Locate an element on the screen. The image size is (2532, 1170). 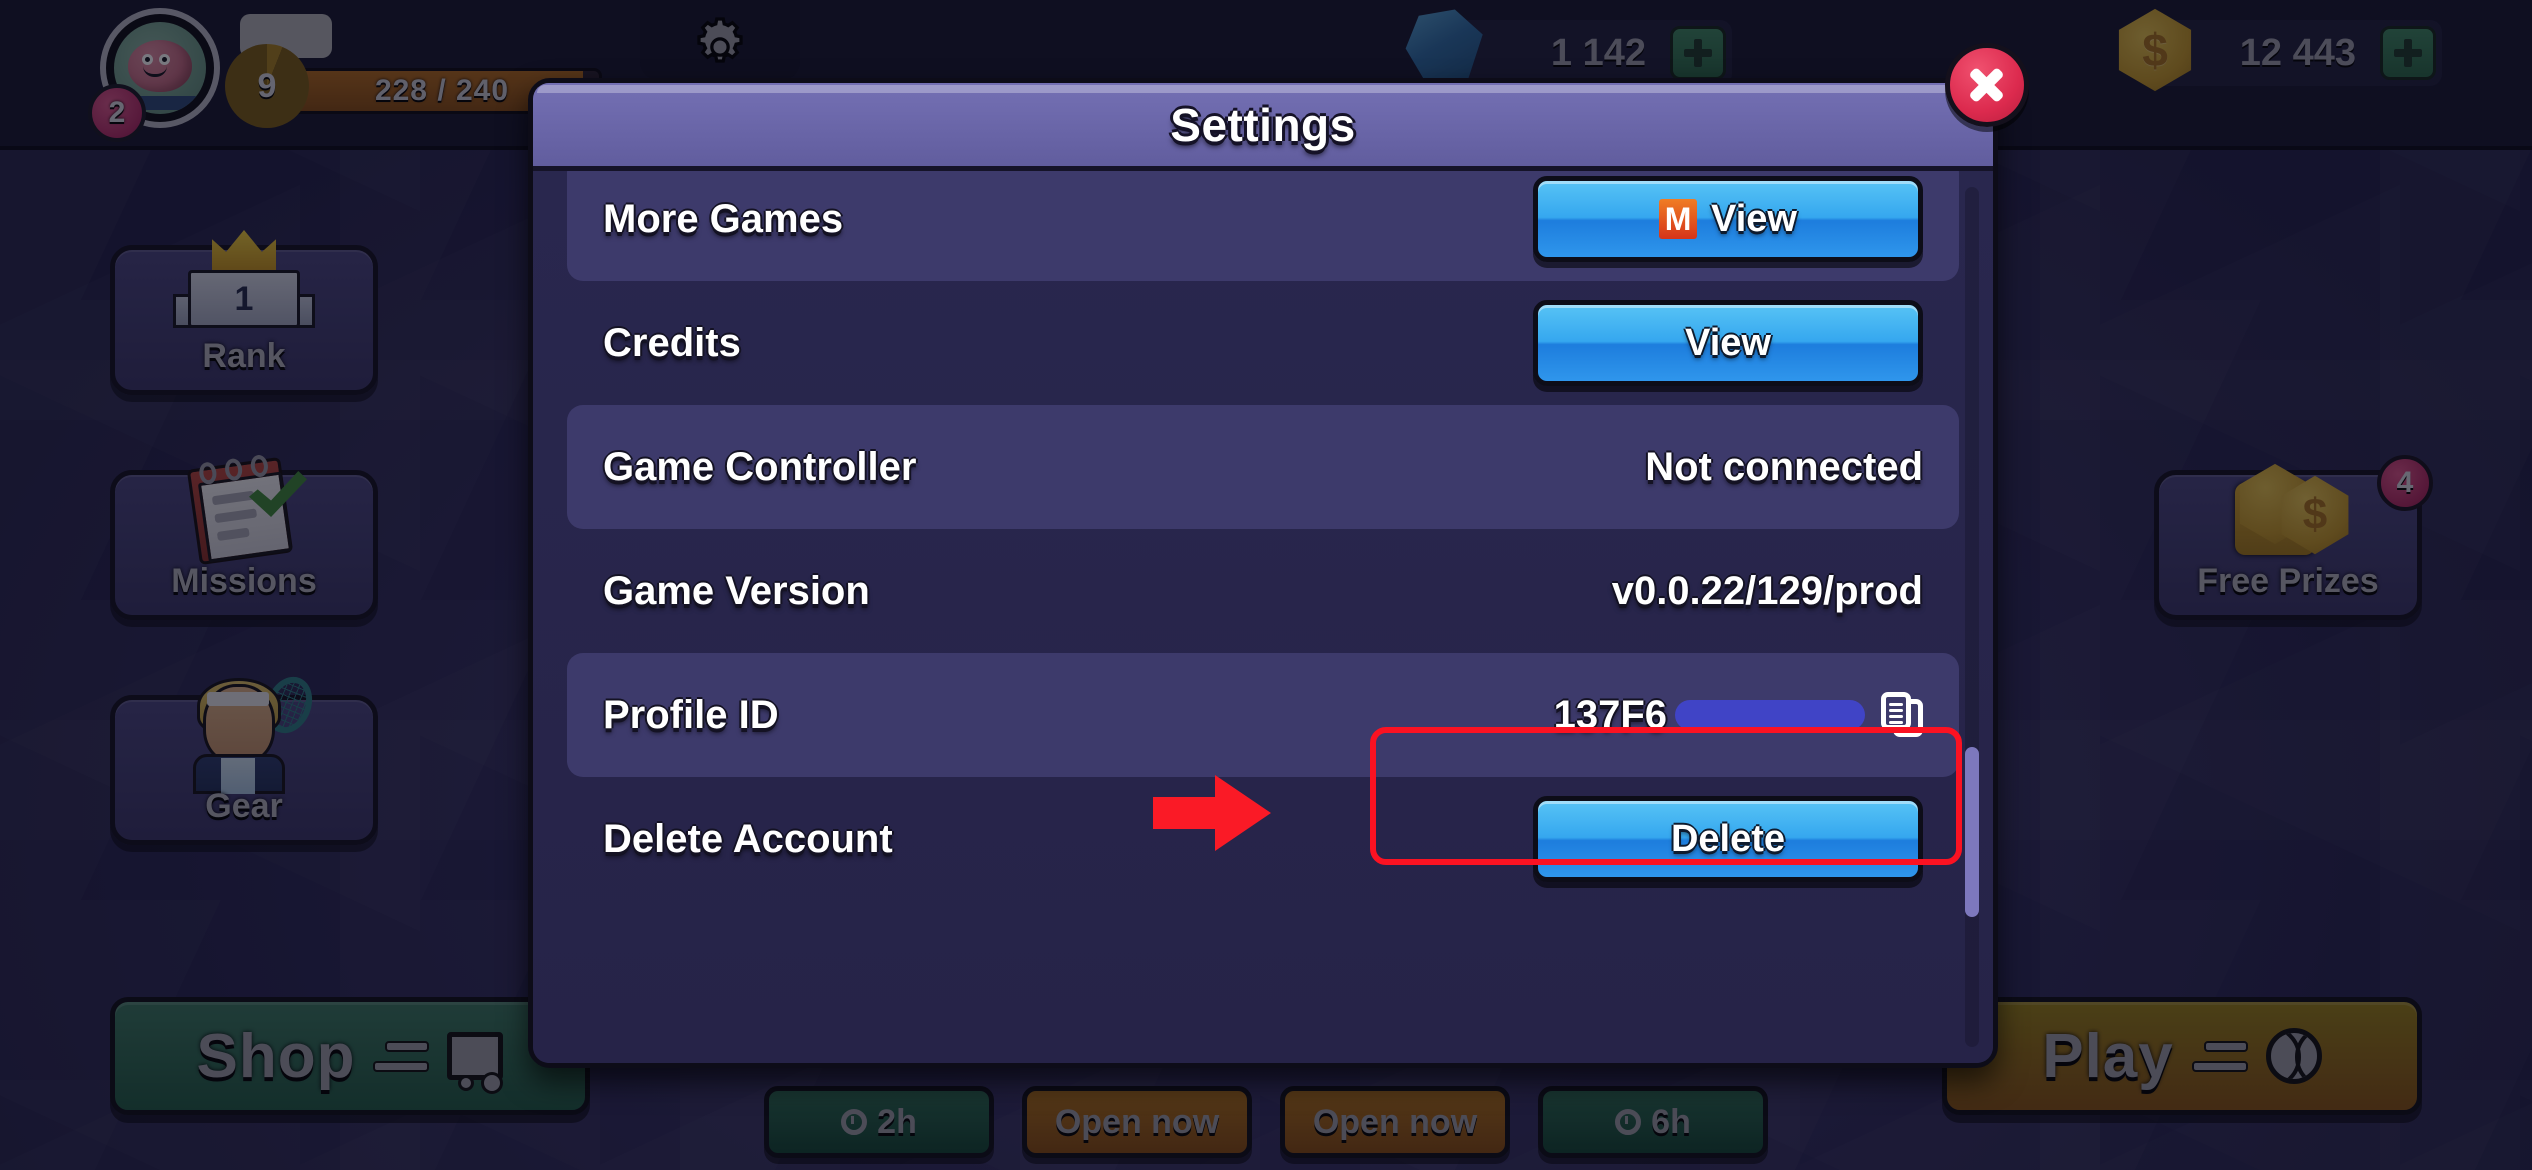
delete-account-label: Delete is located at coordinates (1728, 838).